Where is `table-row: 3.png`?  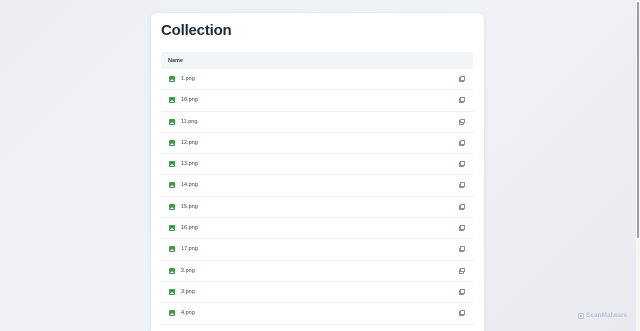
table-row: 3.png is located at coordinates (317, 293).